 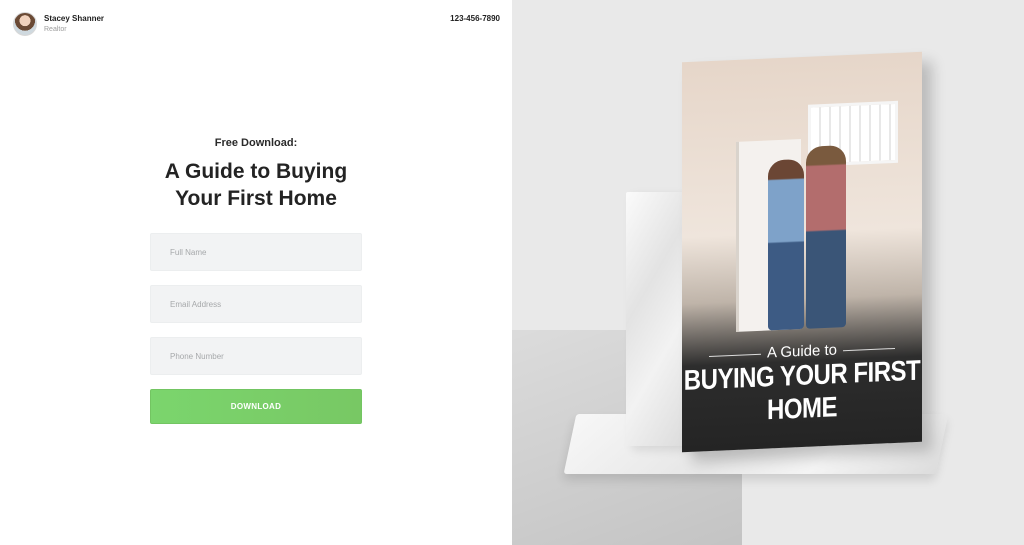 What do you see at coordinates (264, 304) in the screenshot?
I see `email-input` at bounding box center [264, 304].